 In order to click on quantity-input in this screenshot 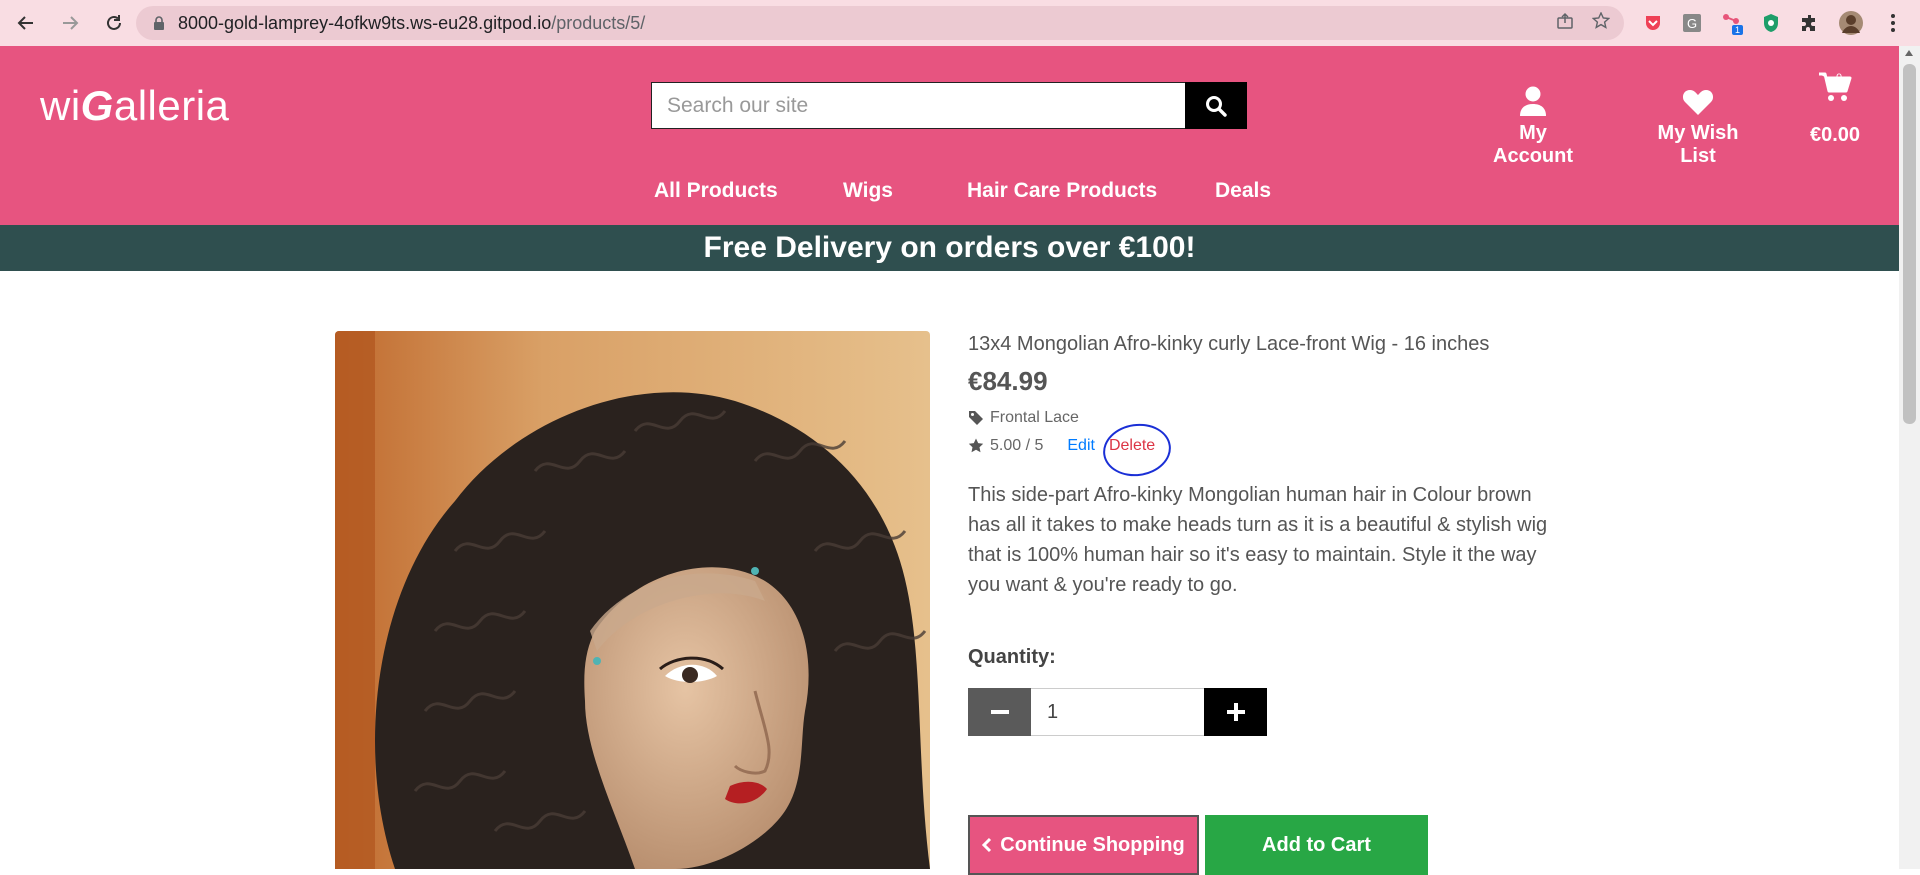, I will do `click(1117, 712)`.